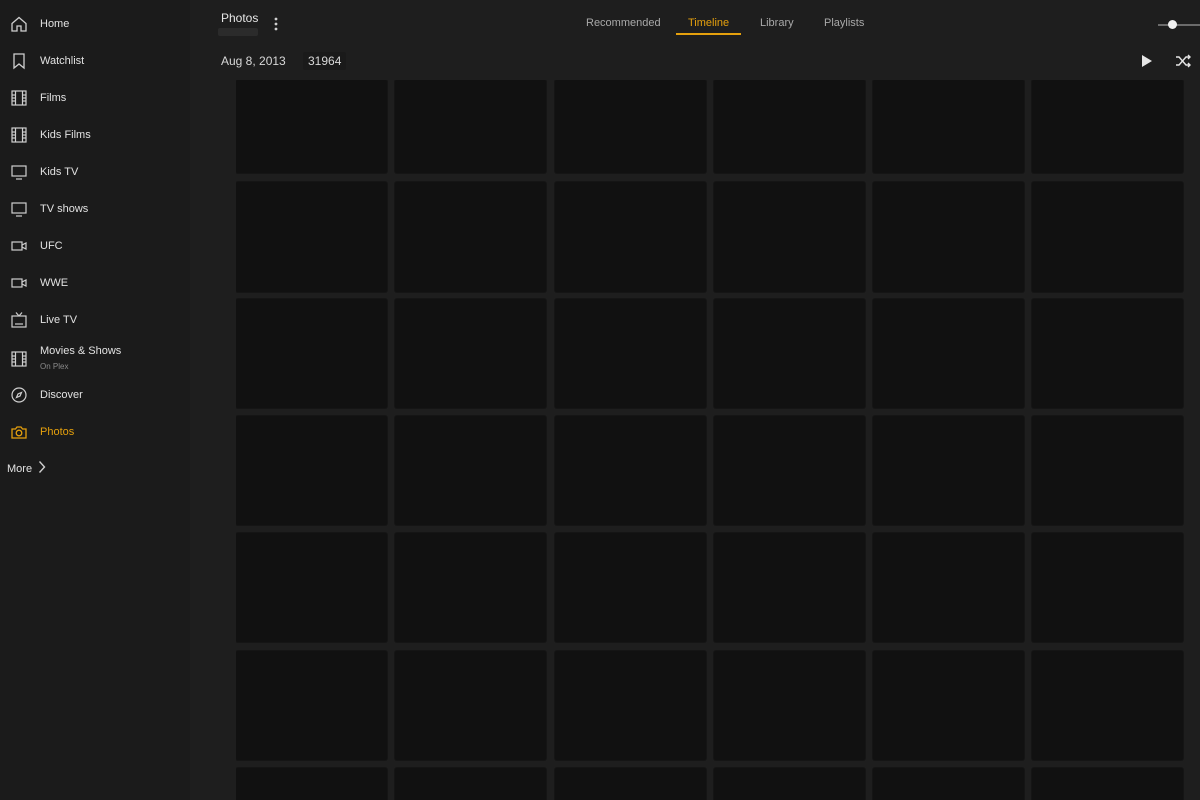 This screenshot has width=1200, height=800. I want to click on sidebar-item-films: Films, so click(95, 97).